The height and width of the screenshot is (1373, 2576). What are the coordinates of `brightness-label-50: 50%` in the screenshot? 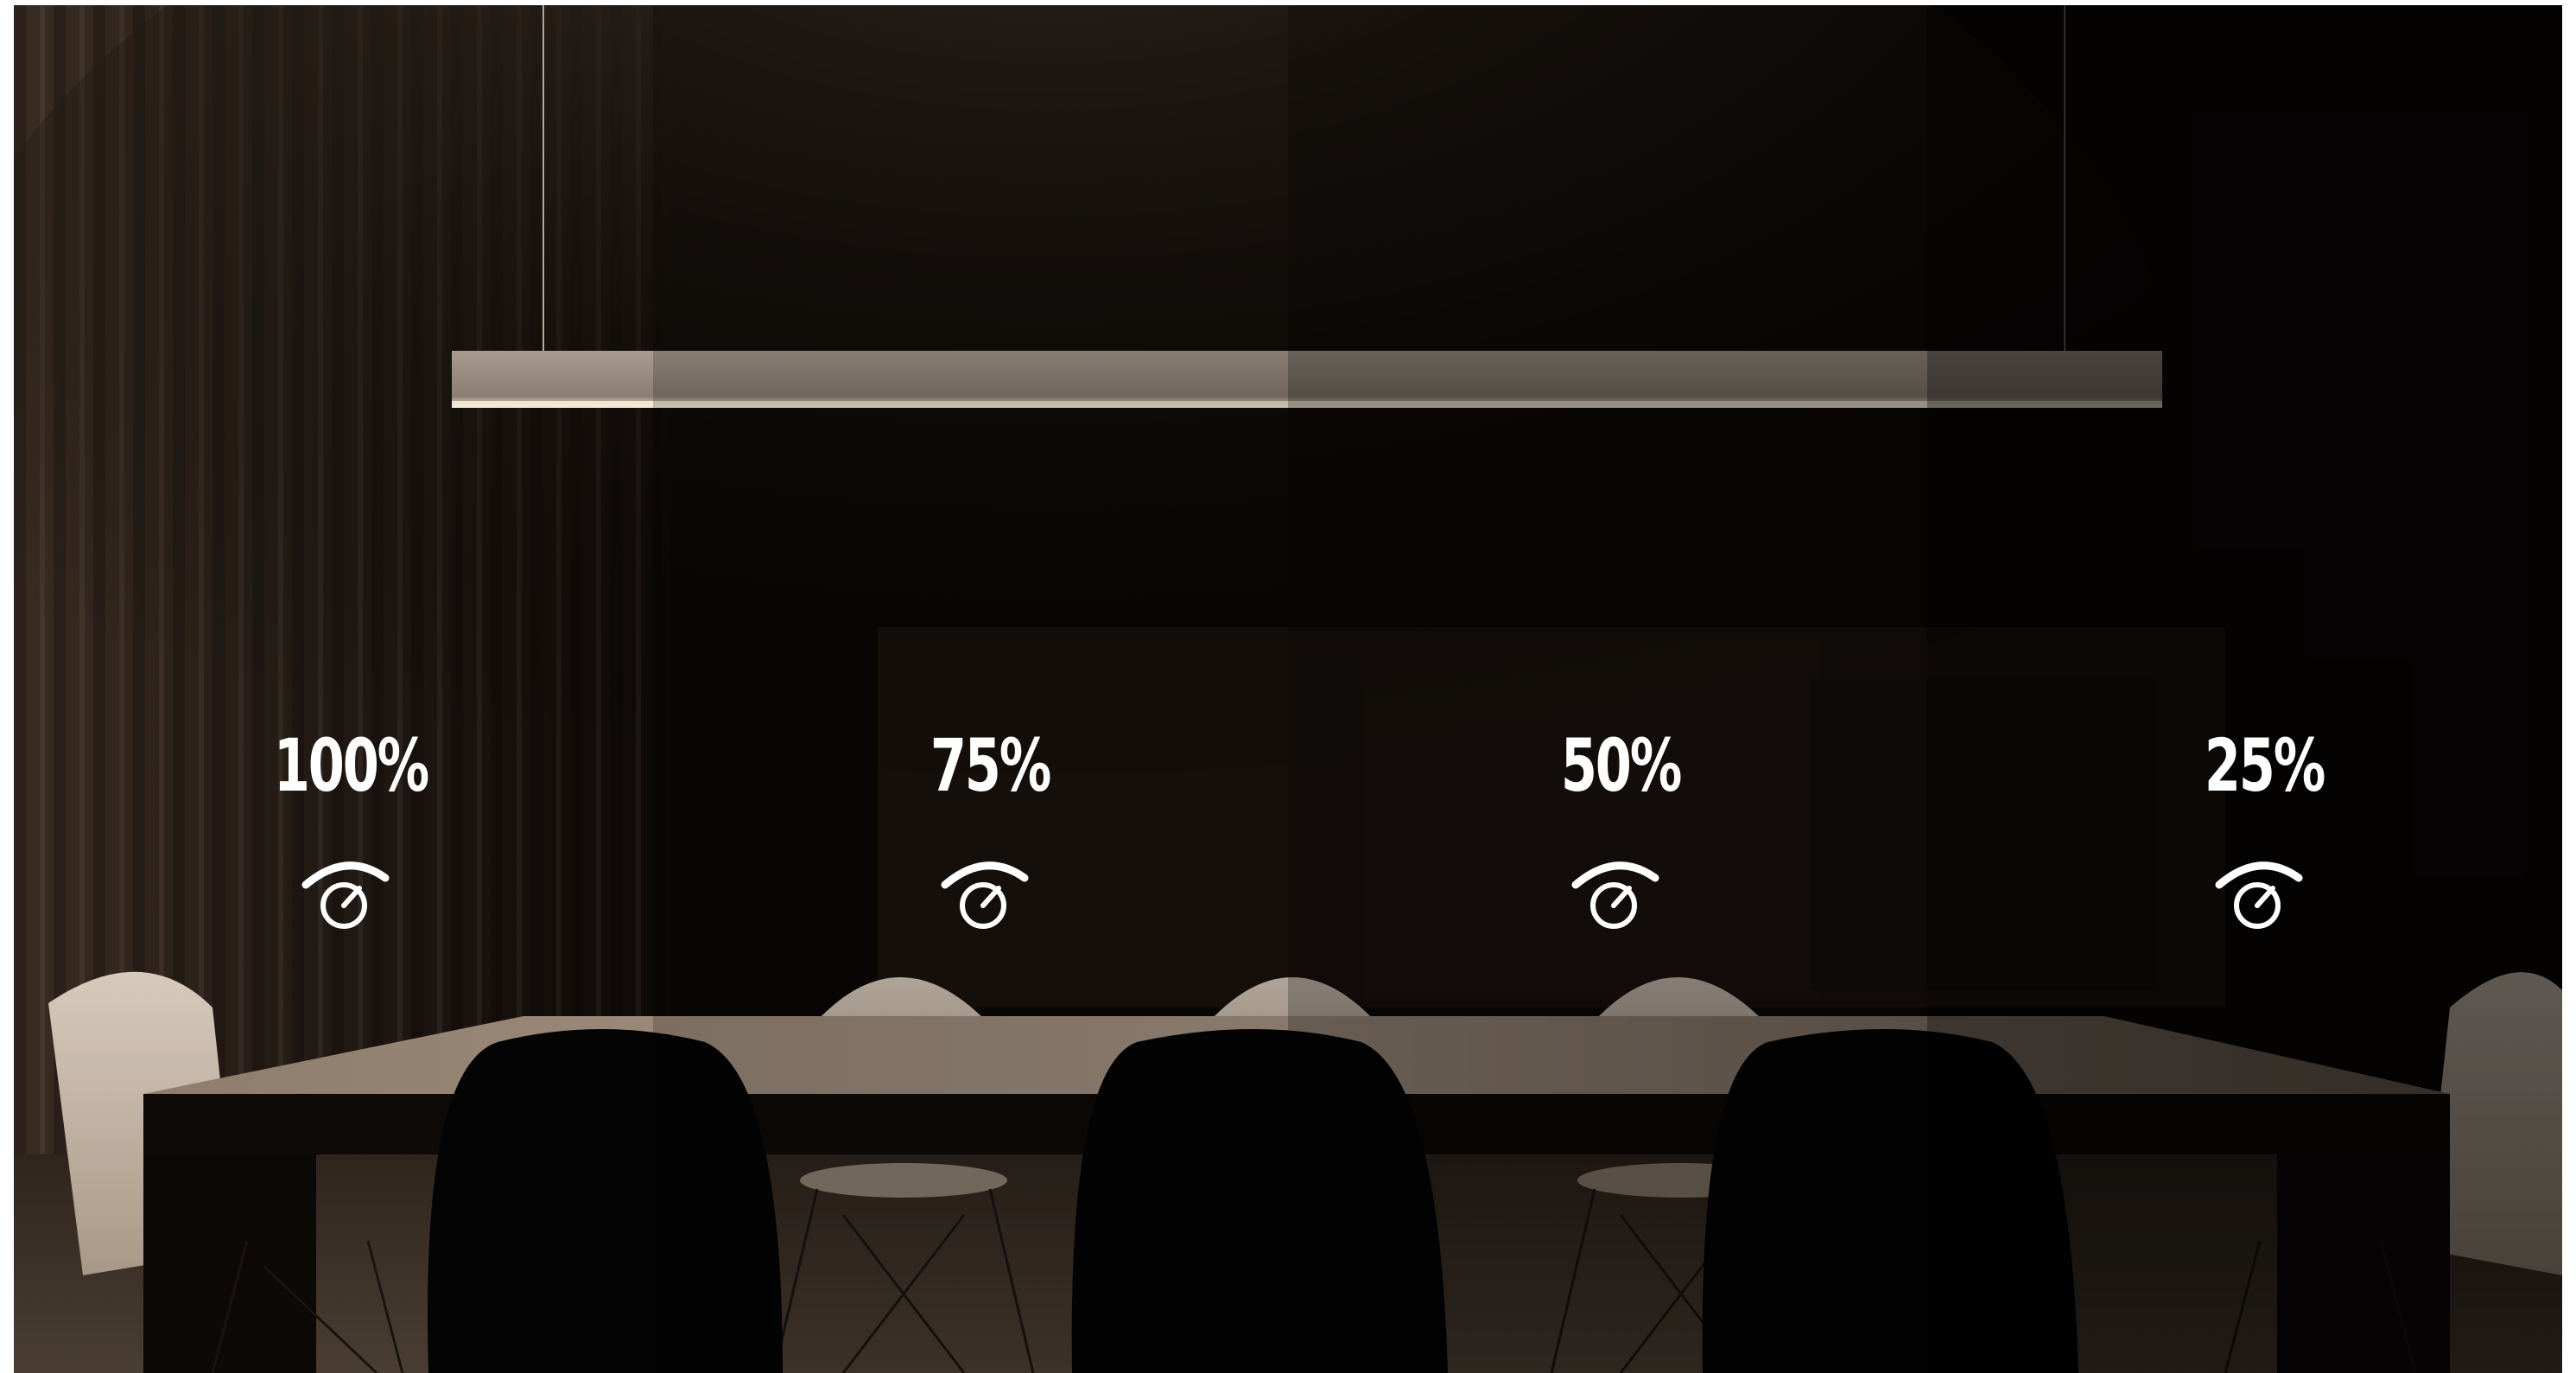 It's located at (1621, 765).